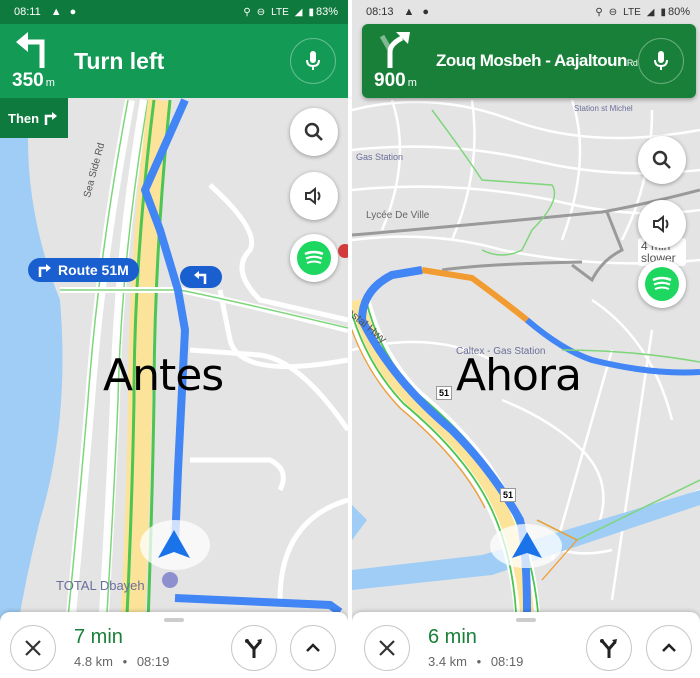  Describe the element at coordinates (98, 637) in the screenshot. I see `eta-duration: 7 min` at that location.